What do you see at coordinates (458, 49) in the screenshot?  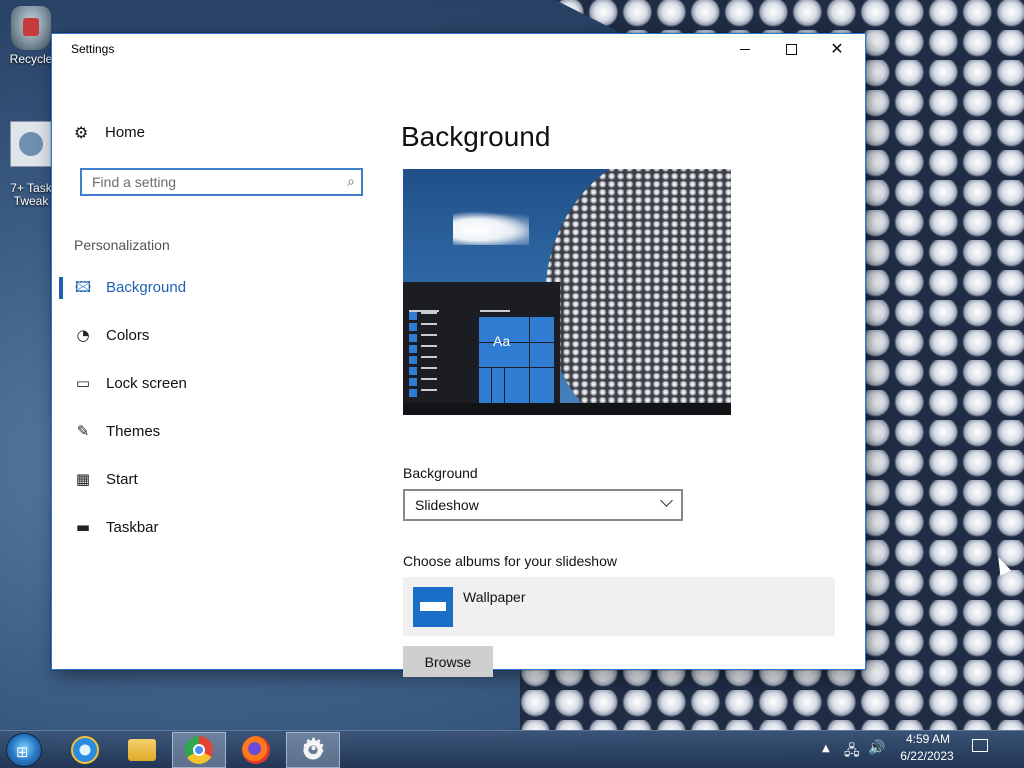 I see `title-bar: Settings ✕` at bounding box center [458, 49].